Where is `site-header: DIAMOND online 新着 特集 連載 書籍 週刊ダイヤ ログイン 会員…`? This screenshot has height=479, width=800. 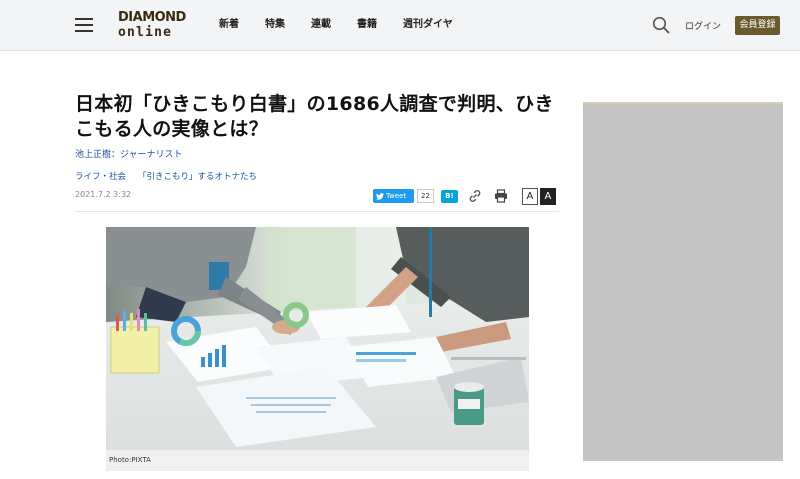
site-header: DIAMOND online 新着 特集 連載 書籍 週刊ダイヤ ログイン 会員… is located at coordinates (400, 25).